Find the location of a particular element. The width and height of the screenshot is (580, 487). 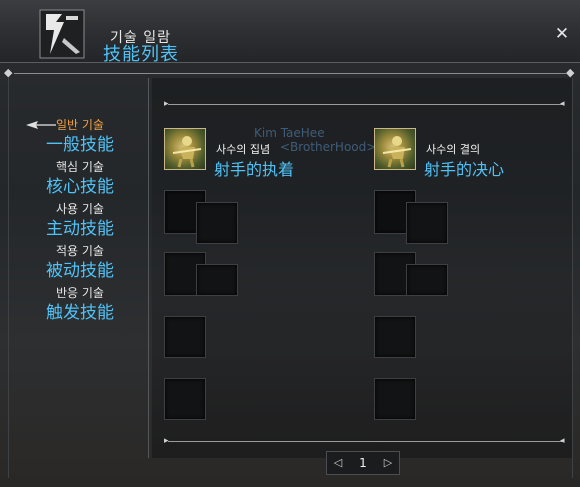

skill-name-korean: 사수의 집념 is located at coordinates (243, 149).